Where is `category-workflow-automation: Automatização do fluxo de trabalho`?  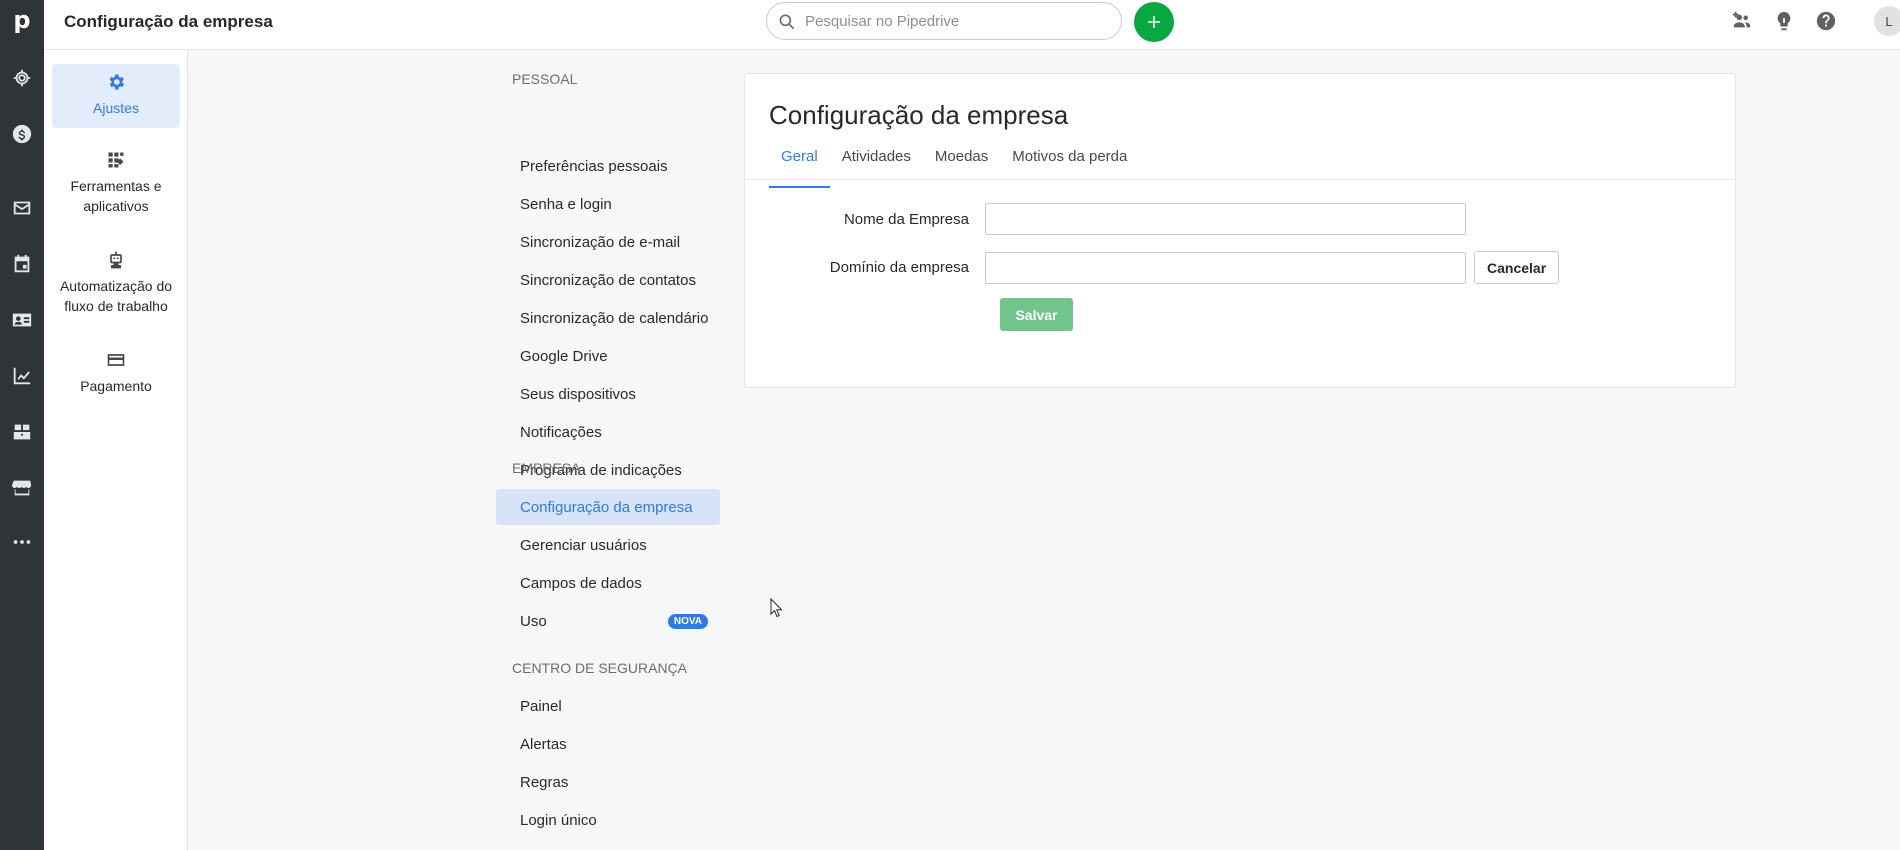
category-workflow-automation: Automatização do fluxo de trabalho is located at coordinates (116, 284).